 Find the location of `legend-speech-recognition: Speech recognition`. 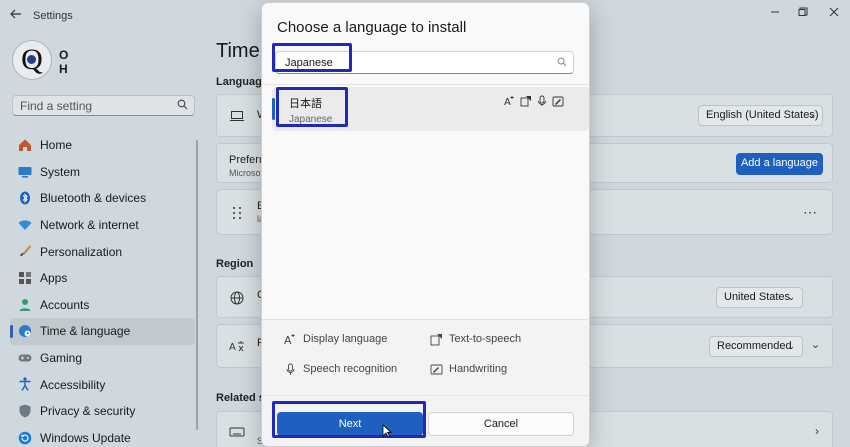

legend-speech-recognition: Speech recognition is located at coordinates (342, 369).